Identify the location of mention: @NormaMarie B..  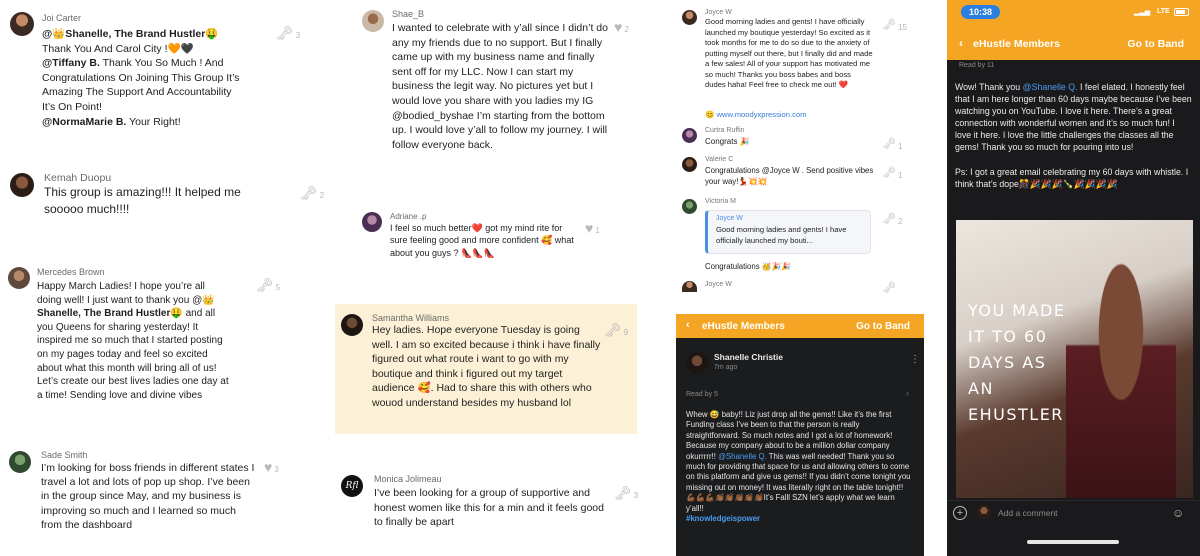
(84, 122).